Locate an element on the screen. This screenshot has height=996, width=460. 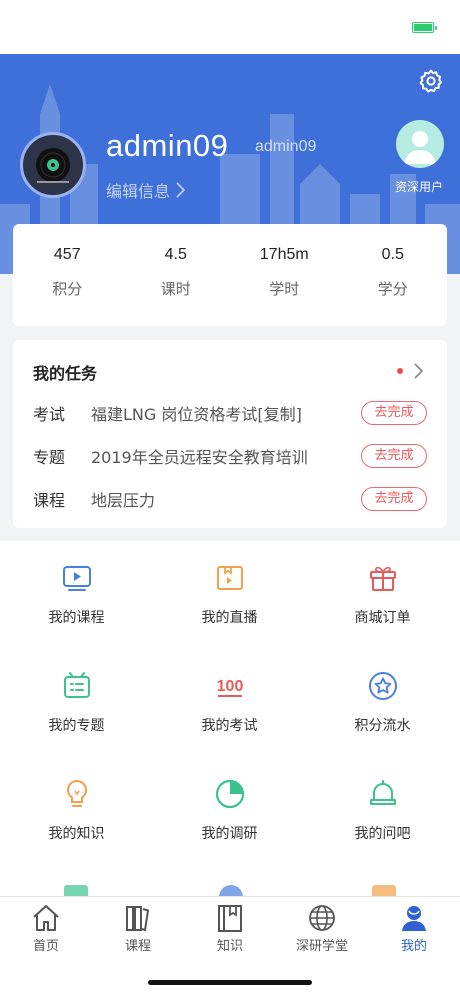
svg-text: 100 is located at coordinates (229, 686).